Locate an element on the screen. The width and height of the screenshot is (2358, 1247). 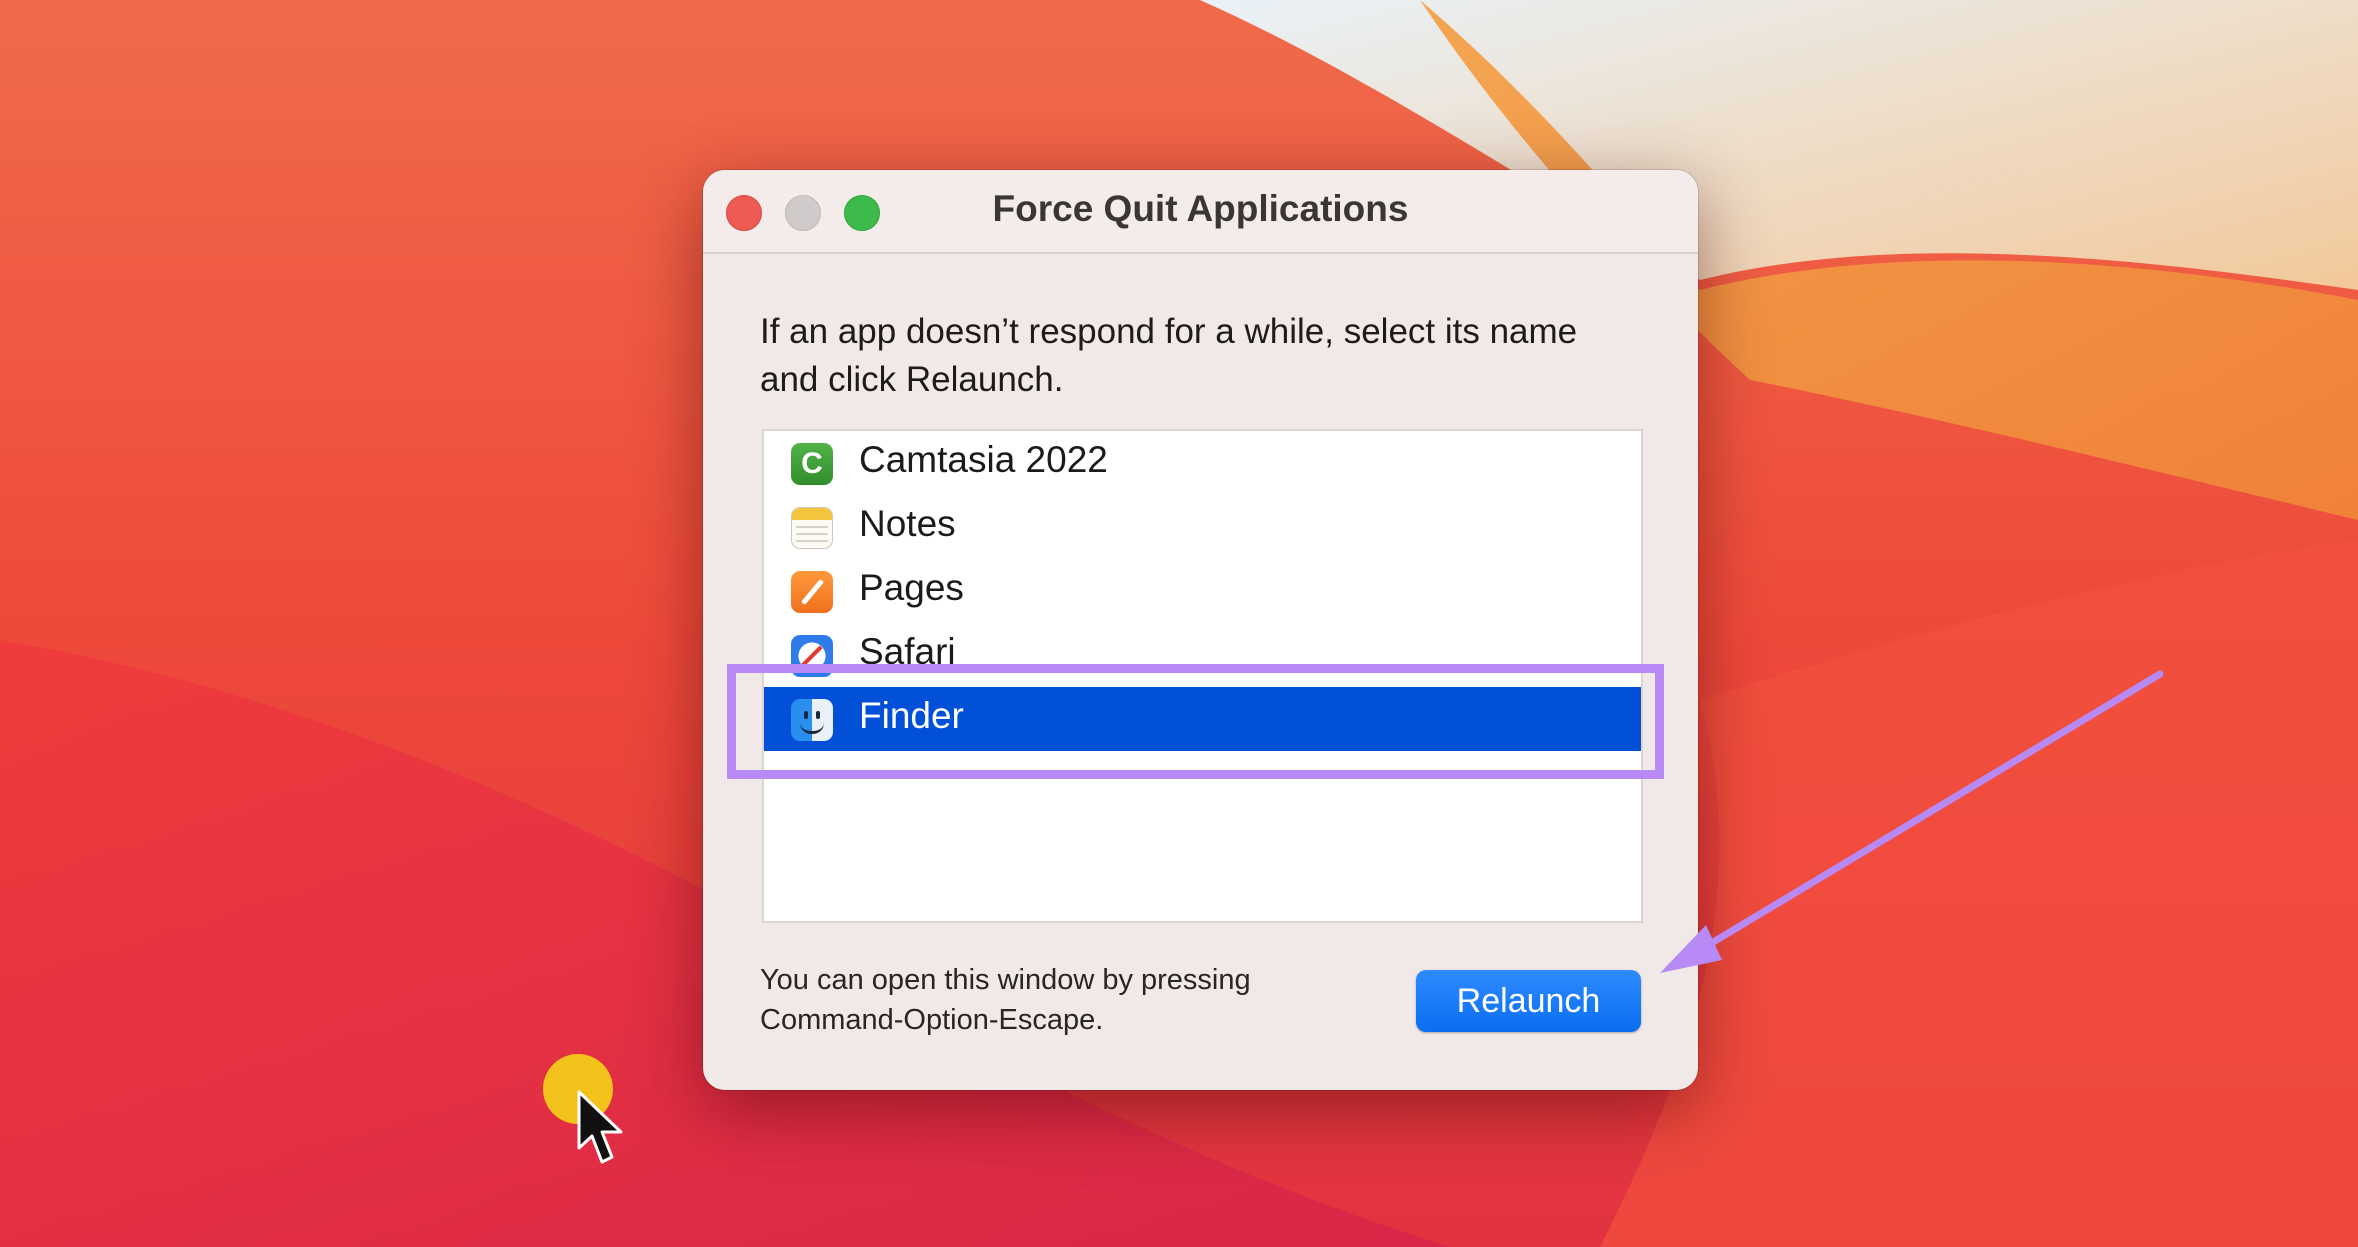
window-title: Force Quit Applications is located at coordinates (1200, 208).